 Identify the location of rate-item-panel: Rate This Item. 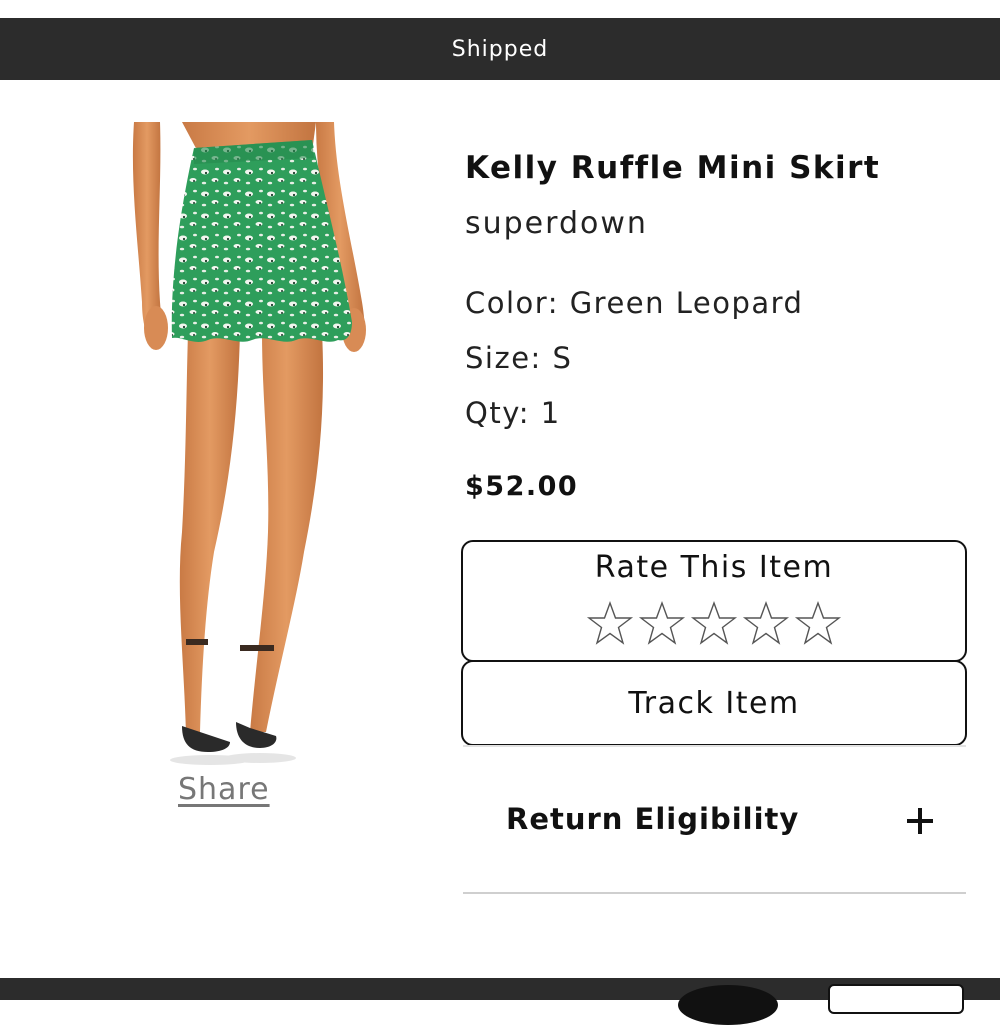
(714, 601).